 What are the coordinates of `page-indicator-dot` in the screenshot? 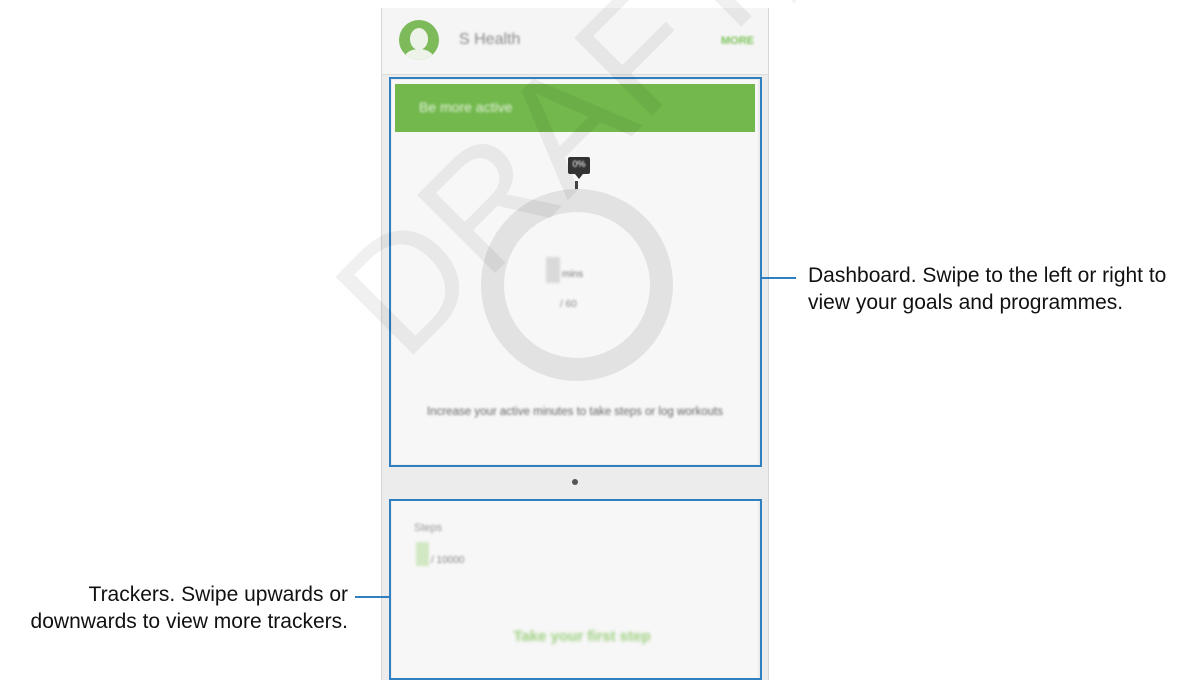 It's located at (575, 482).